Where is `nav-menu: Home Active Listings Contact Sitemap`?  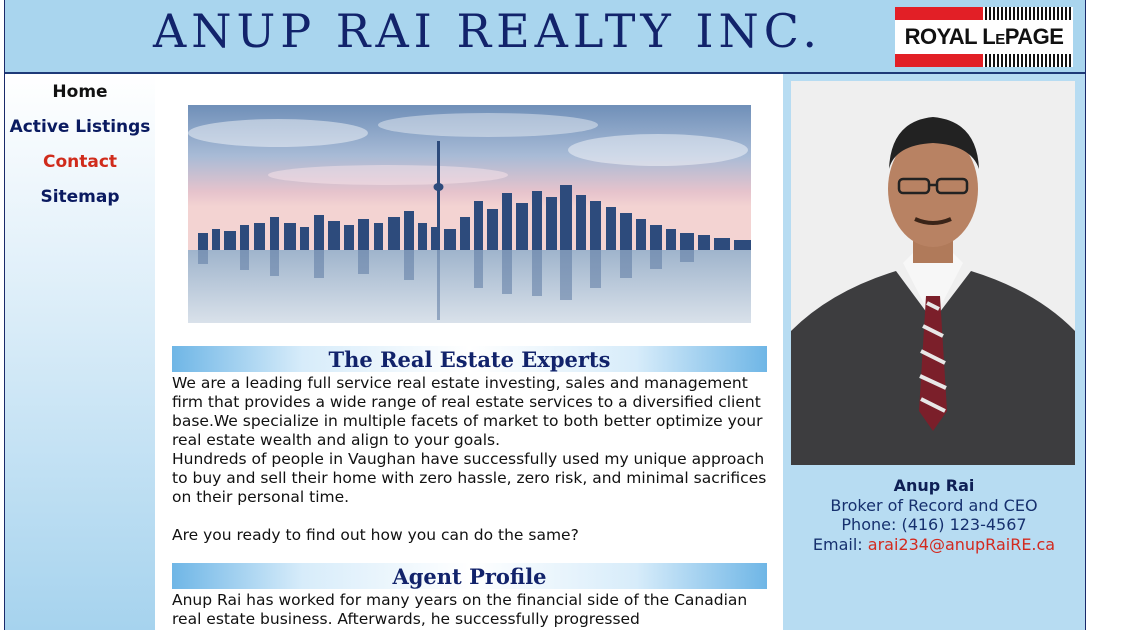 nav-menu: Home Active Listings Contact Sitemap is located at coordinates (80, 144).